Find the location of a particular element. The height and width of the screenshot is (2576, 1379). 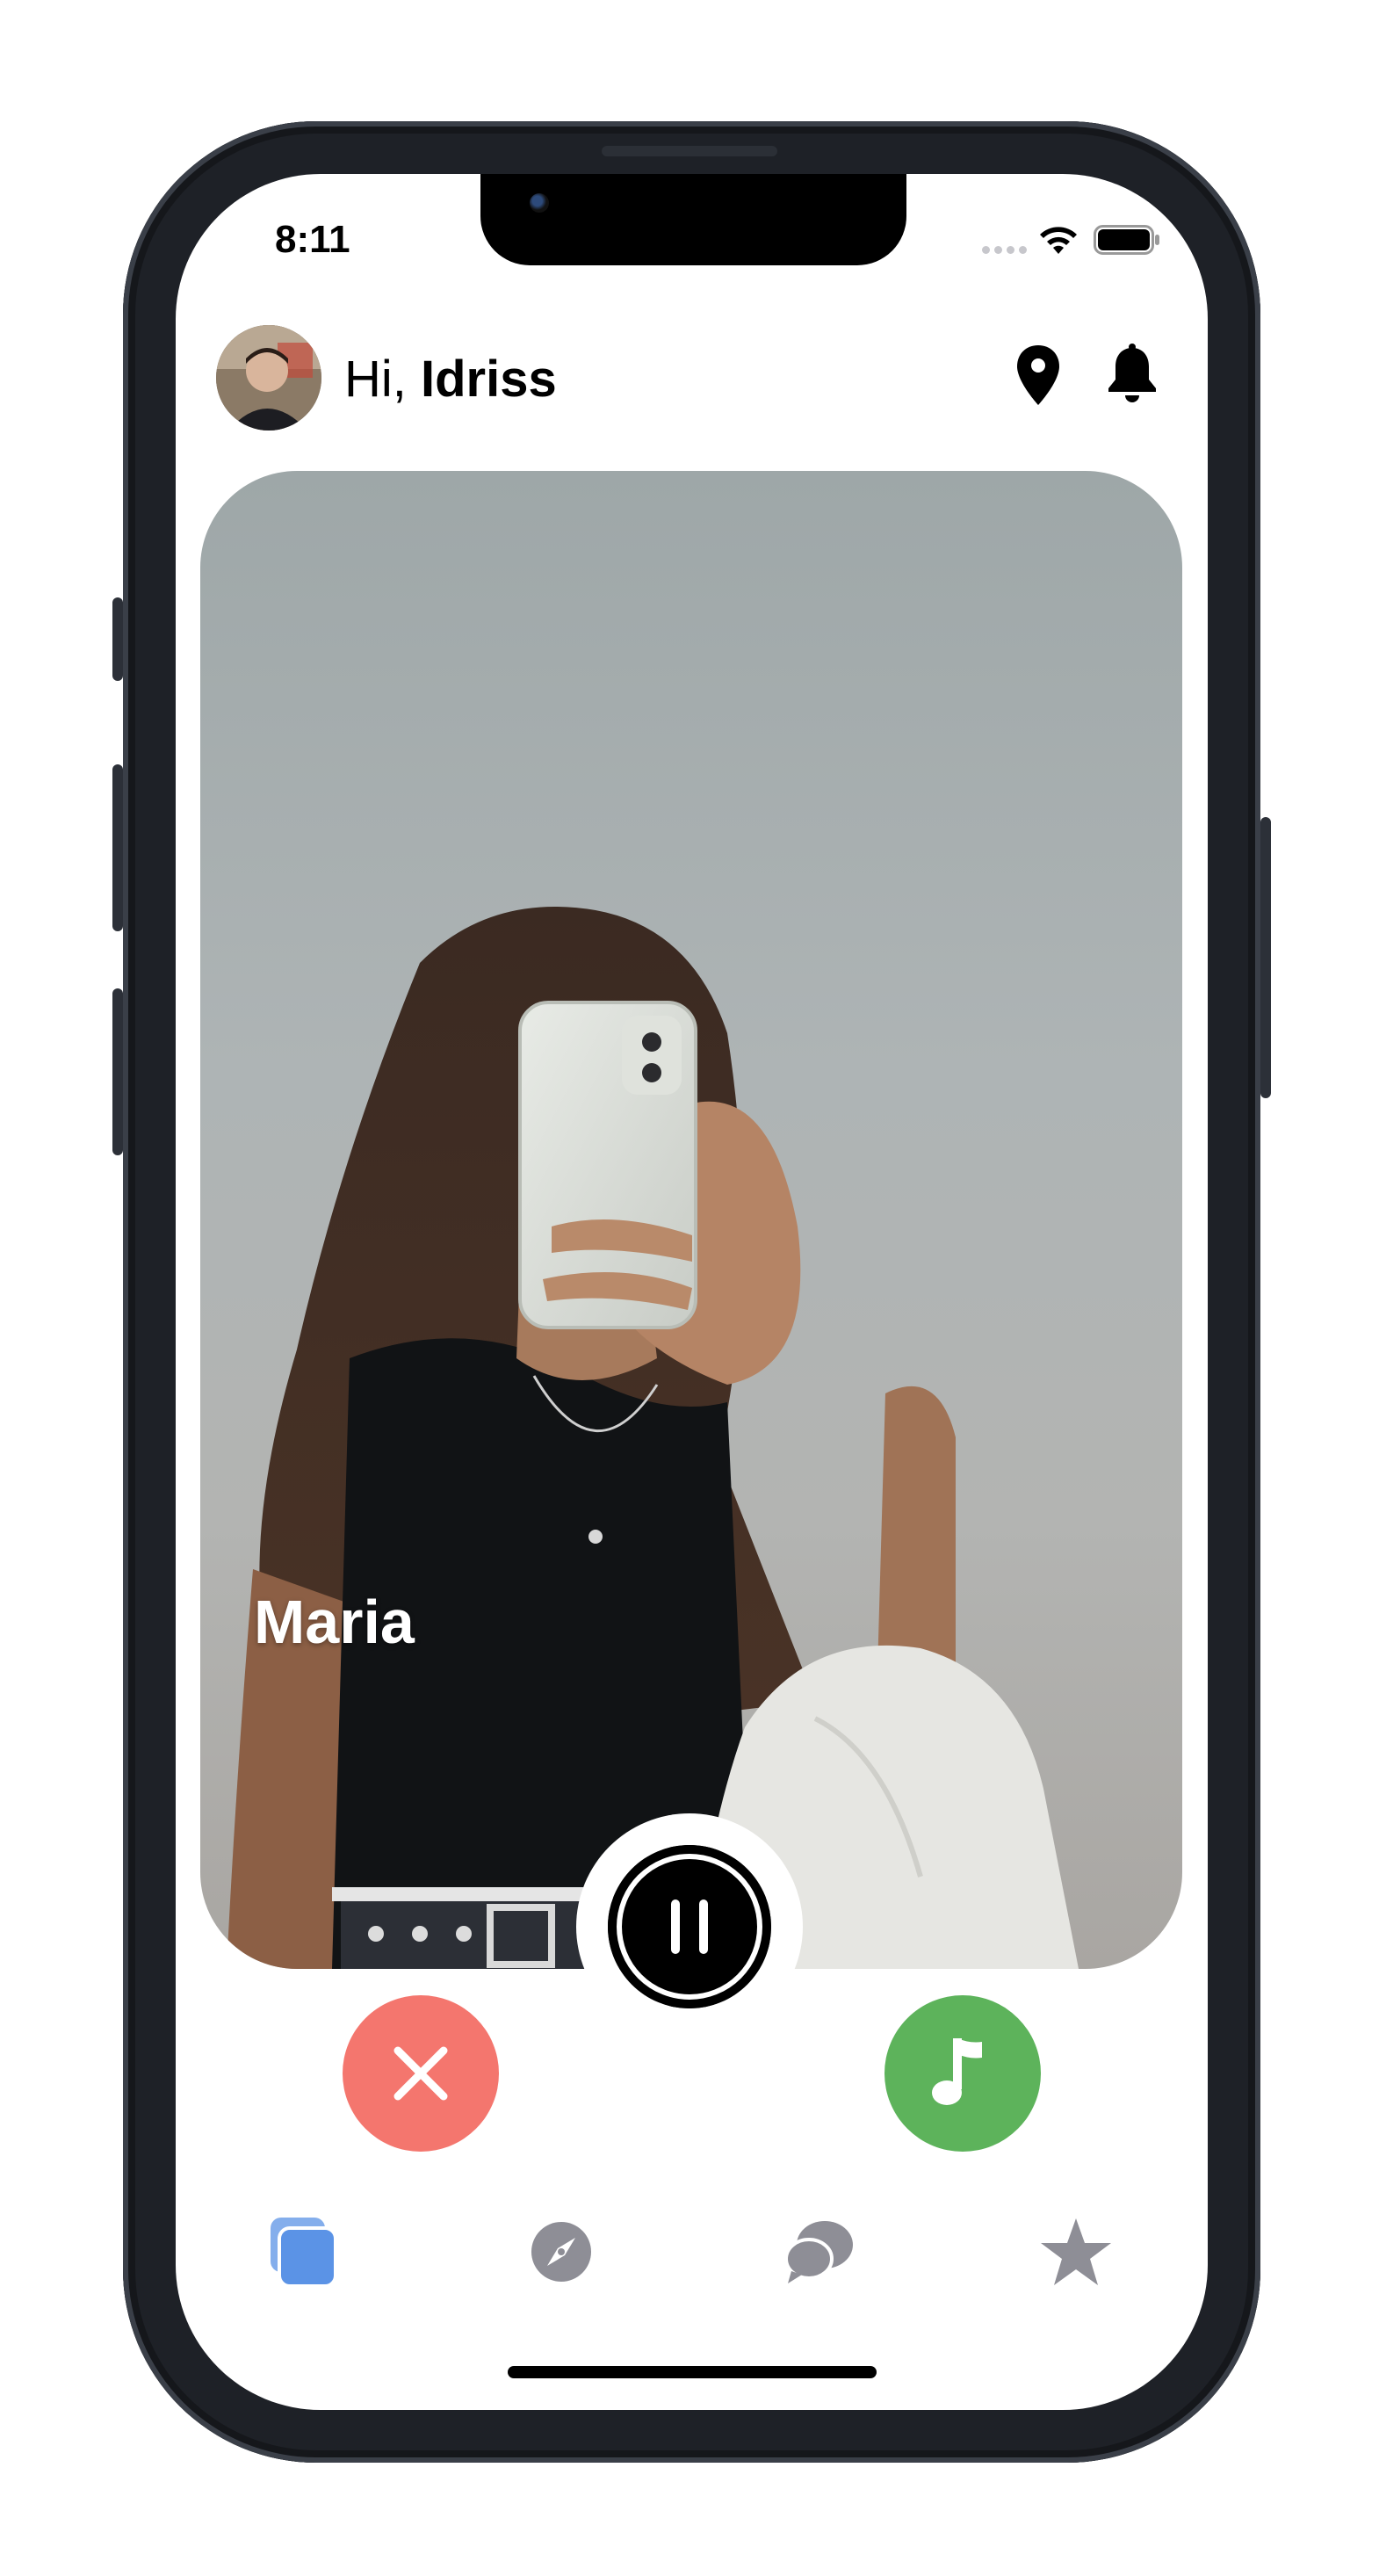

tab-discover is located at coordinates (561, 2251).